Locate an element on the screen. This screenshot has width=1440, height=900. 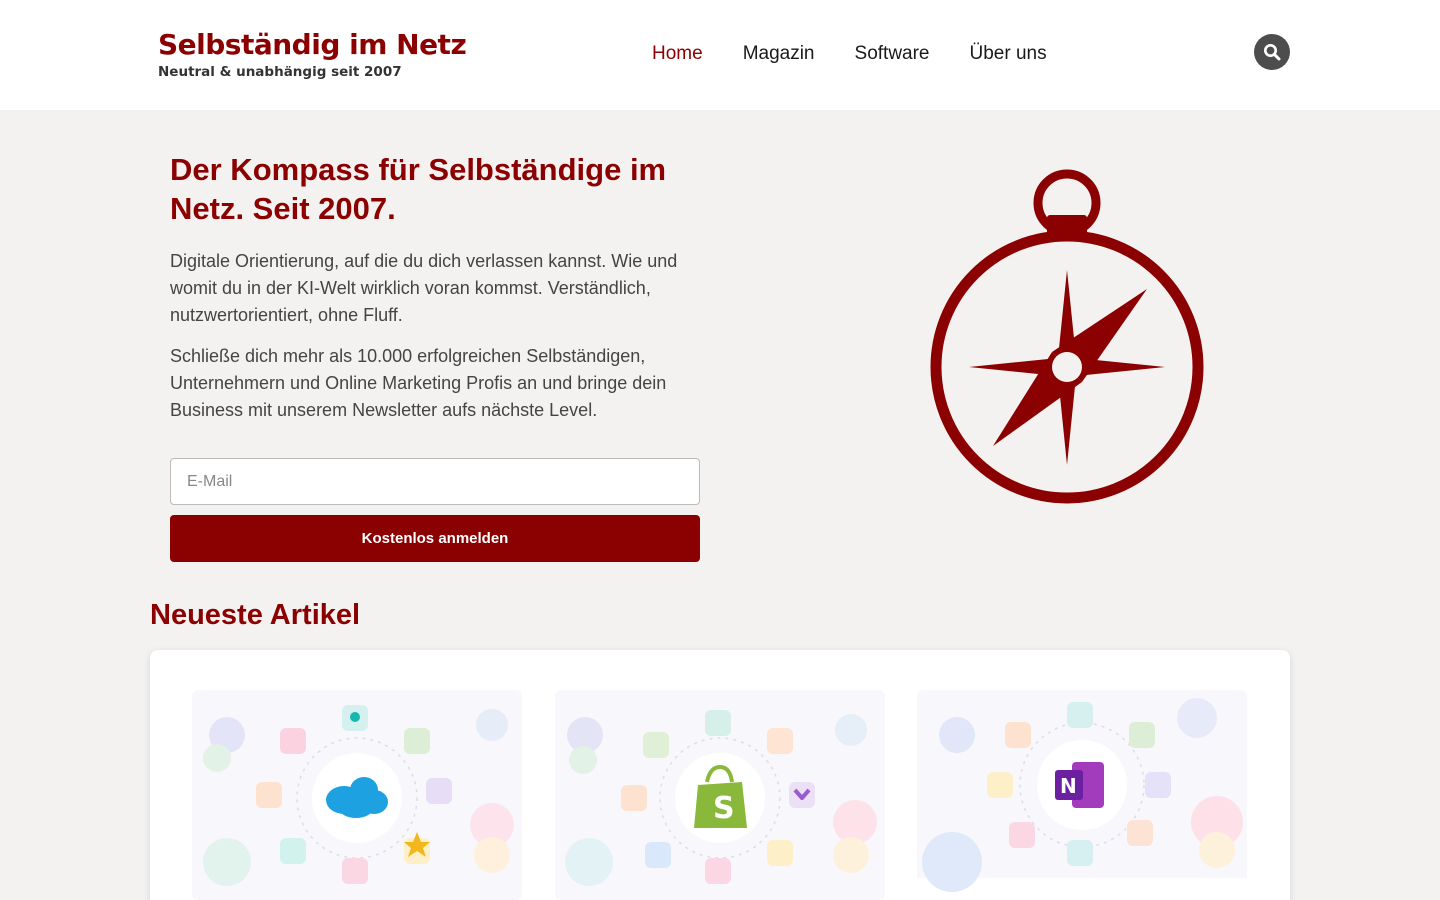
nav-software: Software is located at coordinates (892, 54).